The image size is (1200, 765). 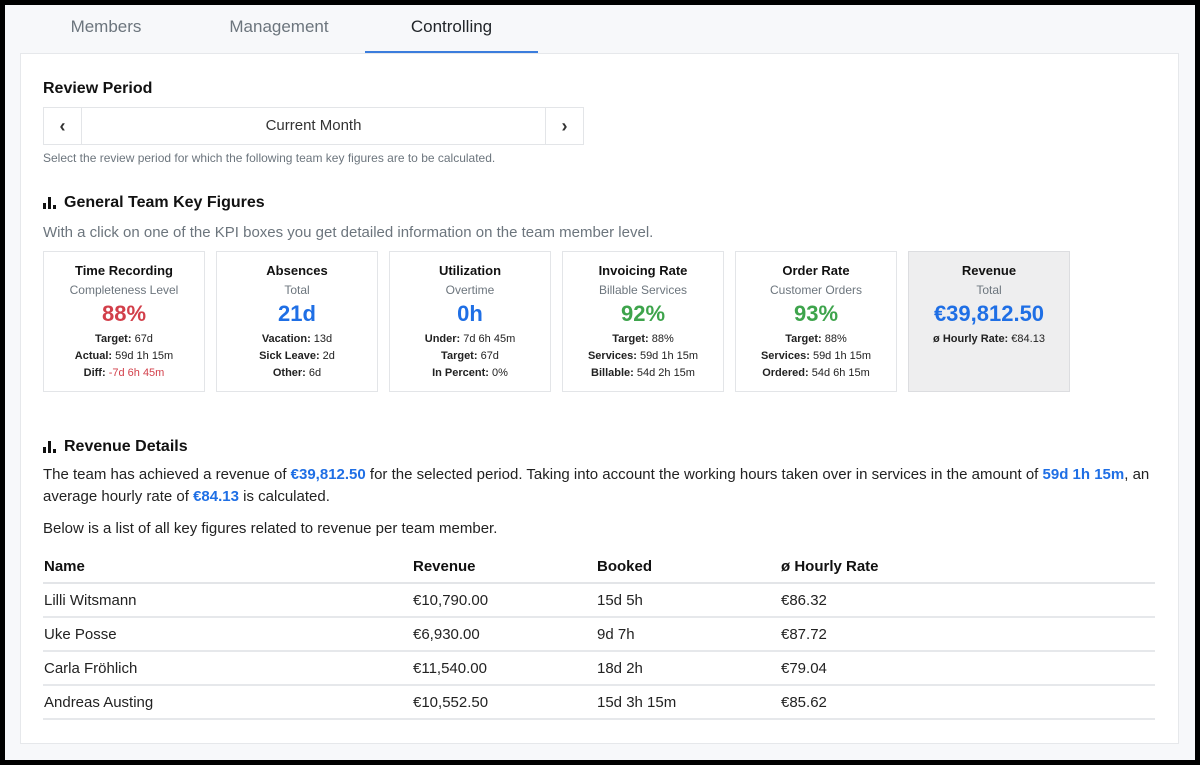 What do you see at coordinates (600, 29) in the screenshot?
I see `tab-bar: Members Management Controlling` at bounding box center [600, 29].